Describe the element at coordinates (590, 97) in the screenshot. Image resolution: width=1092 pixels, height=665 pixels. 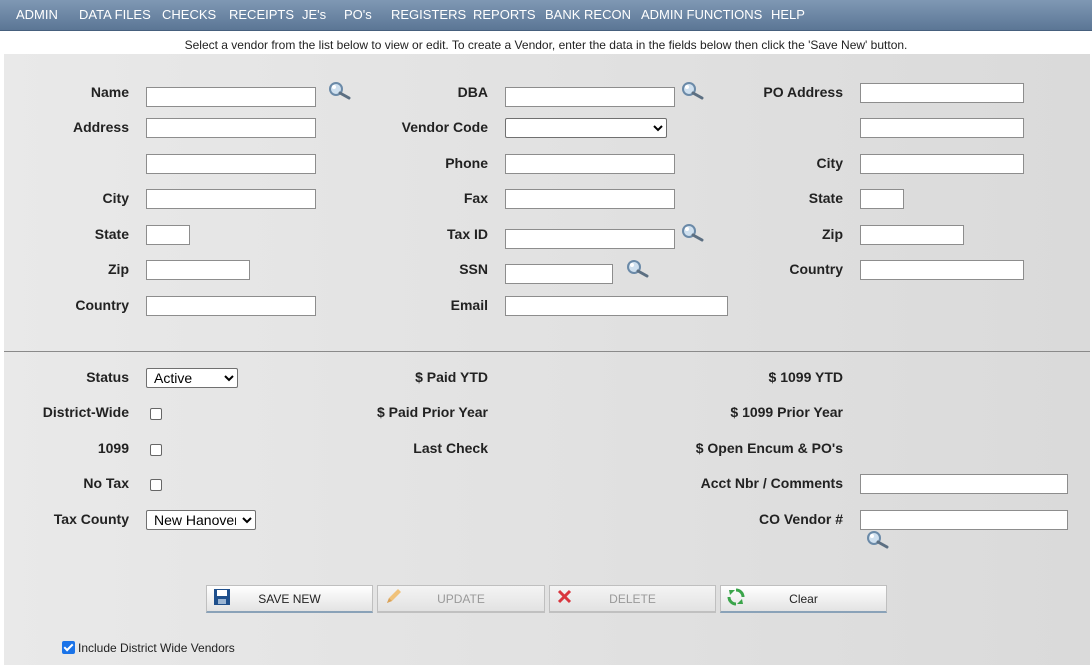
I see `dba-input` at that location.